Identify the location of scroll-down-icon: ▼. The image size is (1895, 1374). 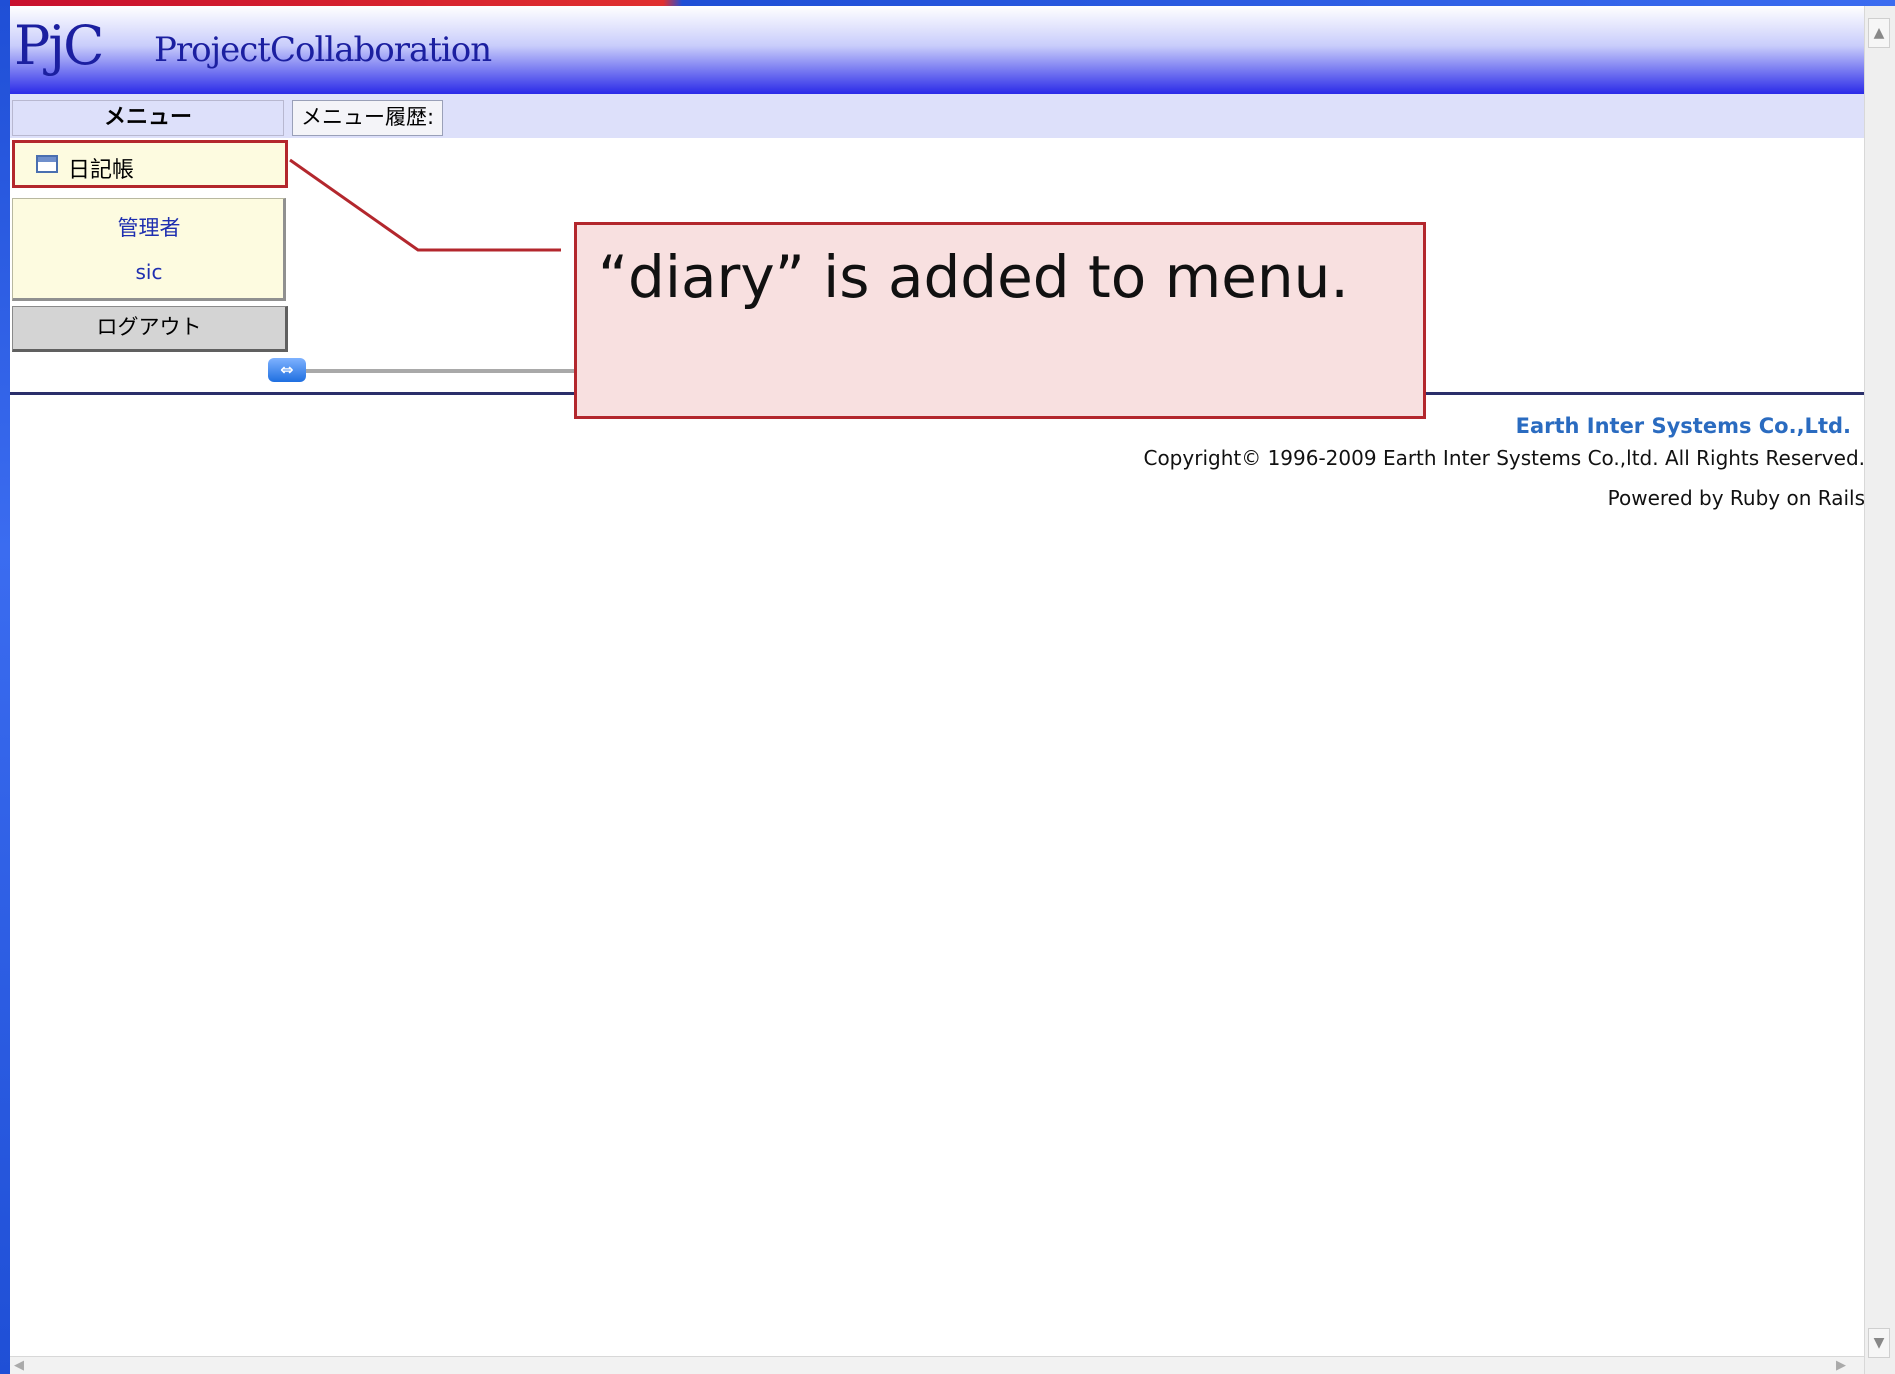
(1879, 1343).